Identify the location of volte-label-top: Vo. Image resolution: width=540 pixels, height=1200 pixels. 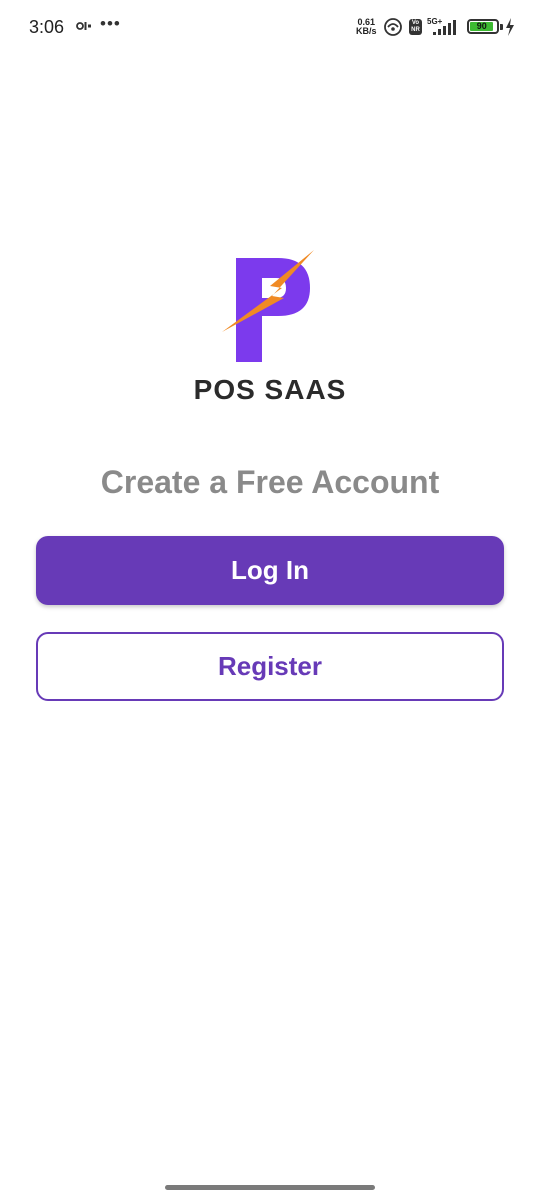
(415, 23).